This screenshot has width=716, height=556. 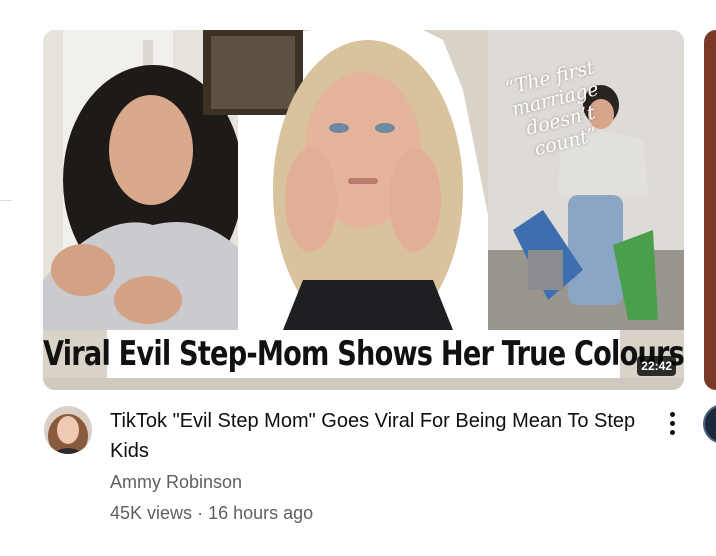 I want to click on duration-badge: 22:42, so click(x=656, y=366).